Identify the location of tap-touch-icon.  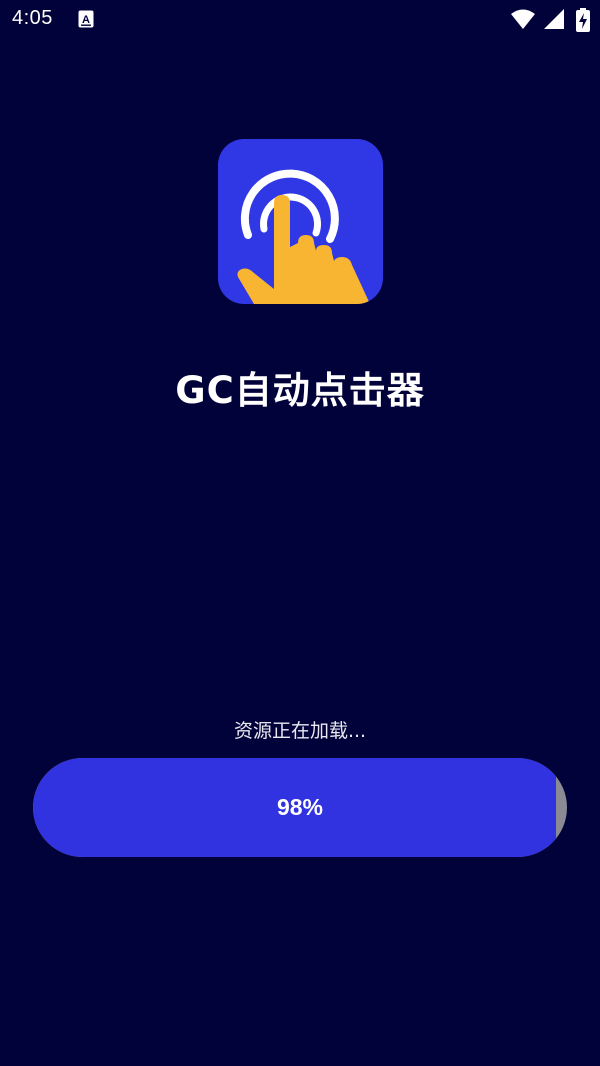
(300, 221).